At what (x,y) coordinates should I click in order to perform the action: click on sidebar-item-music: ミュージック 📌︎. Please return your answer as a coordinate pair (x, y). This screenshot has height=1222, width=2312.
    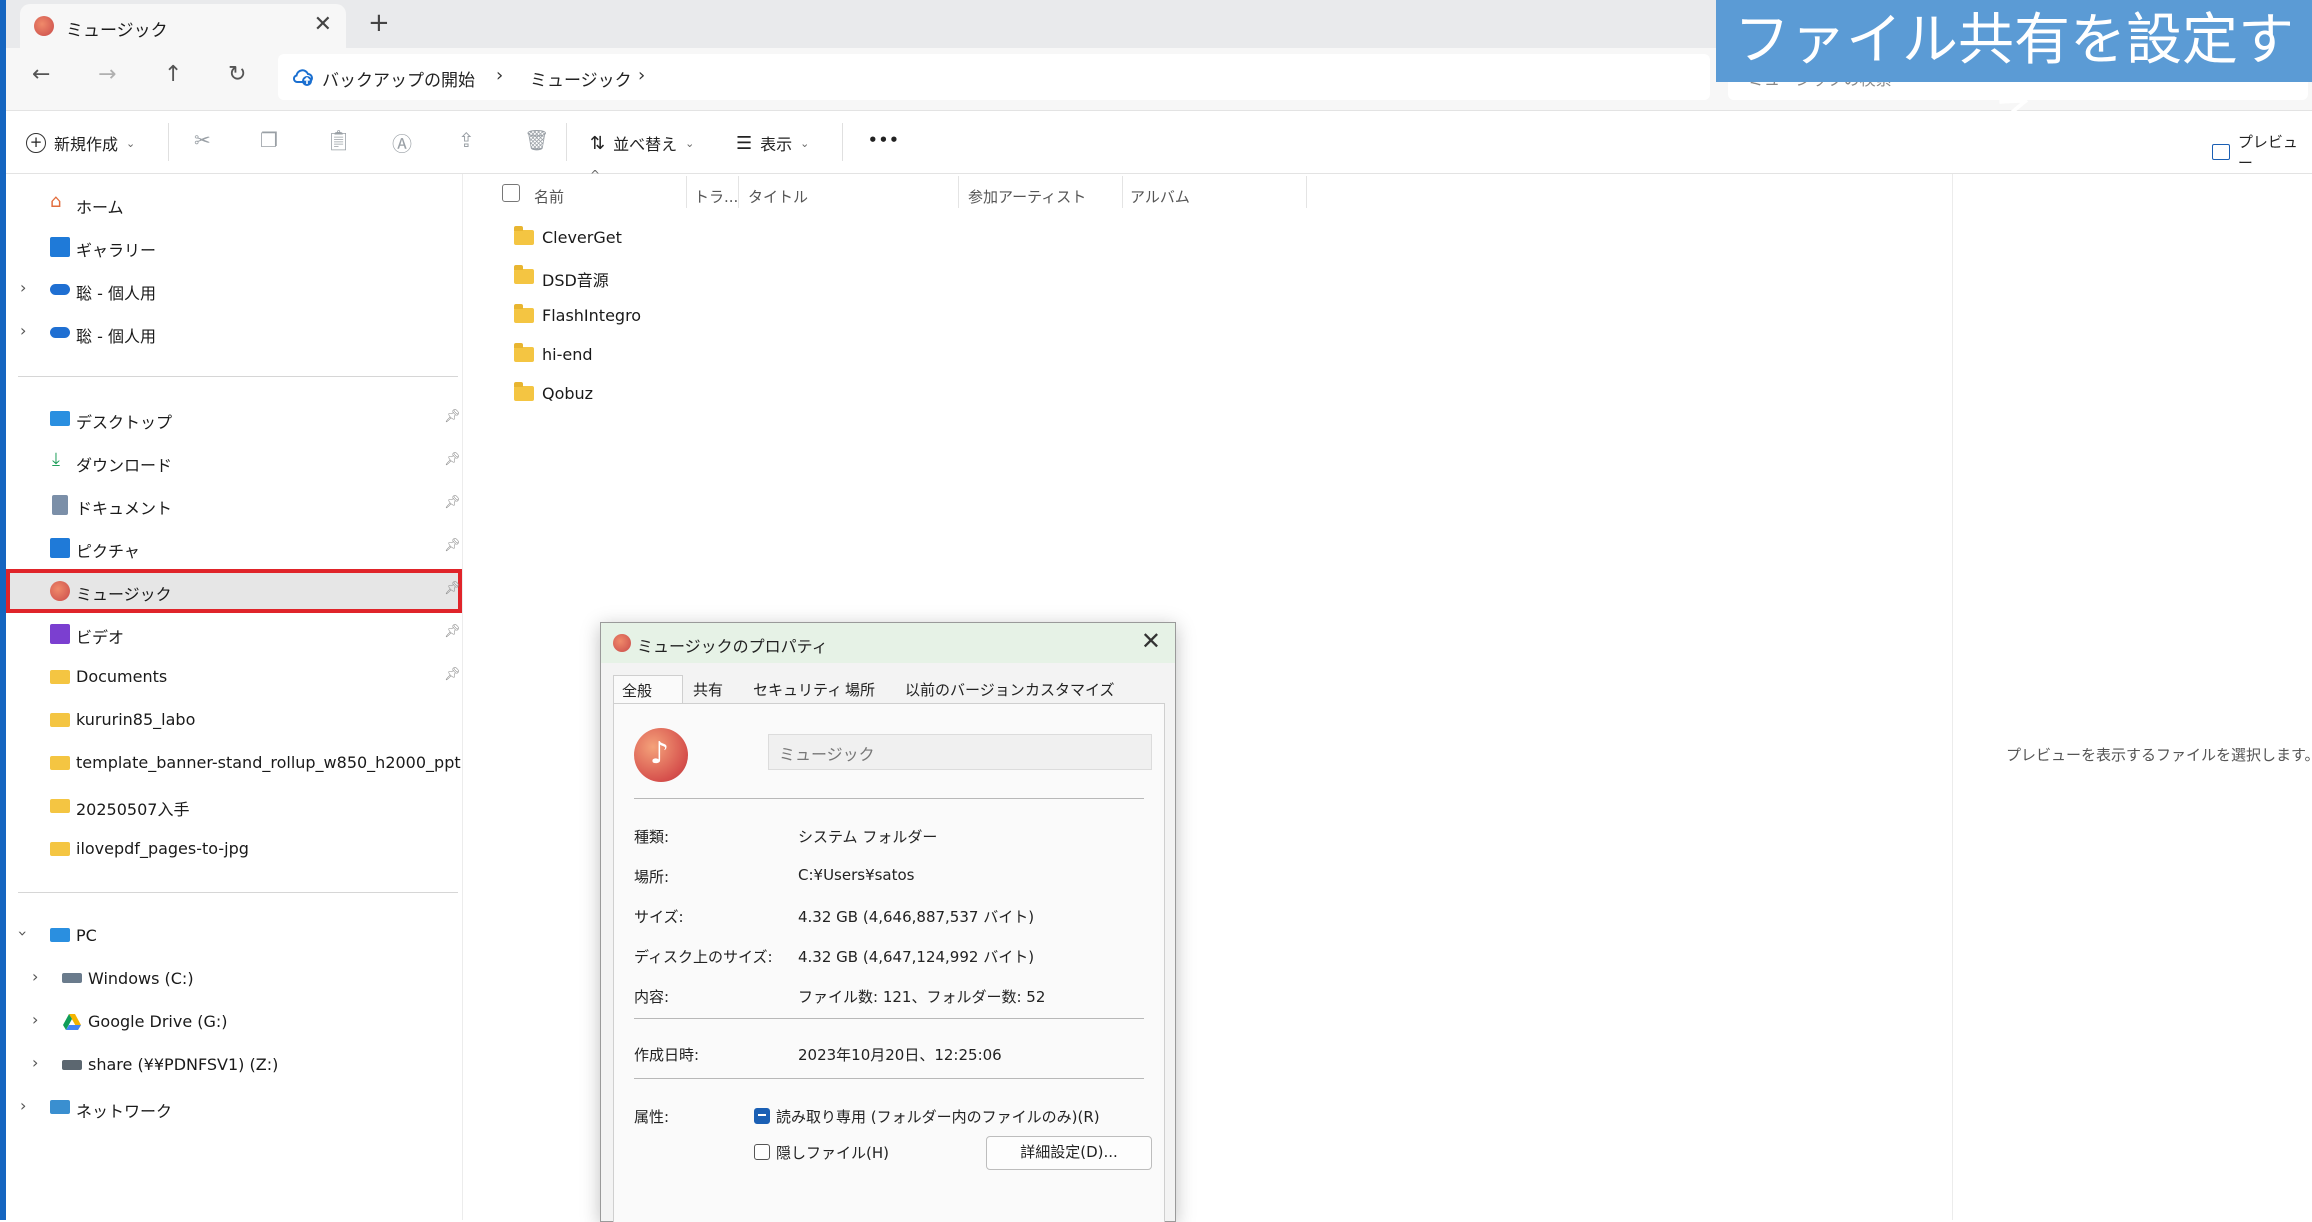
    Looking at the image, I should click on (234, 591).